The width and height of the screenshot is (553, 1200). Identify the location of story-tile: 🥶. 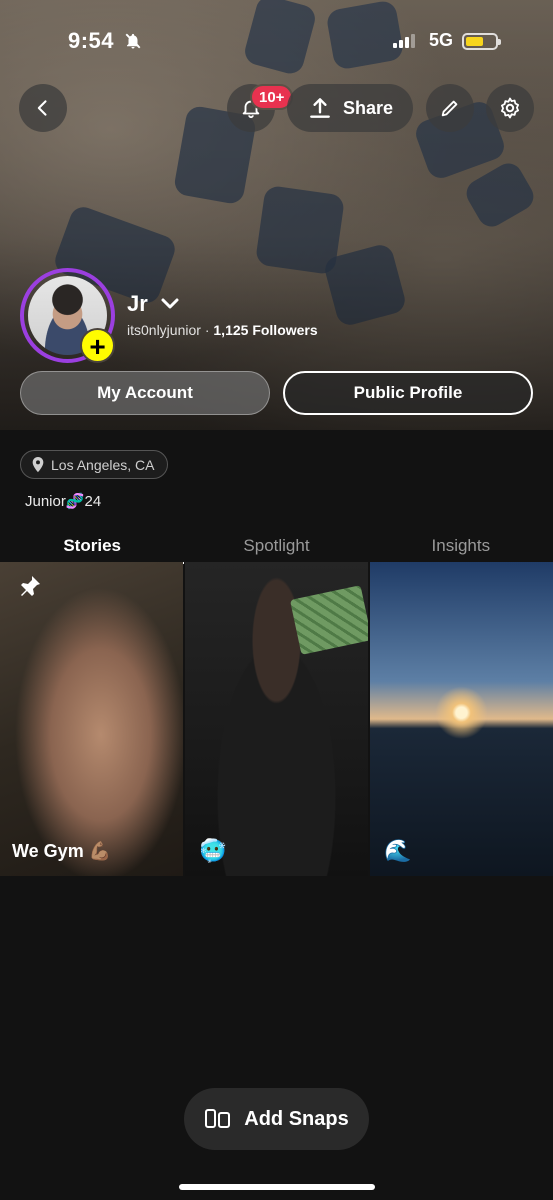
(276, 719).